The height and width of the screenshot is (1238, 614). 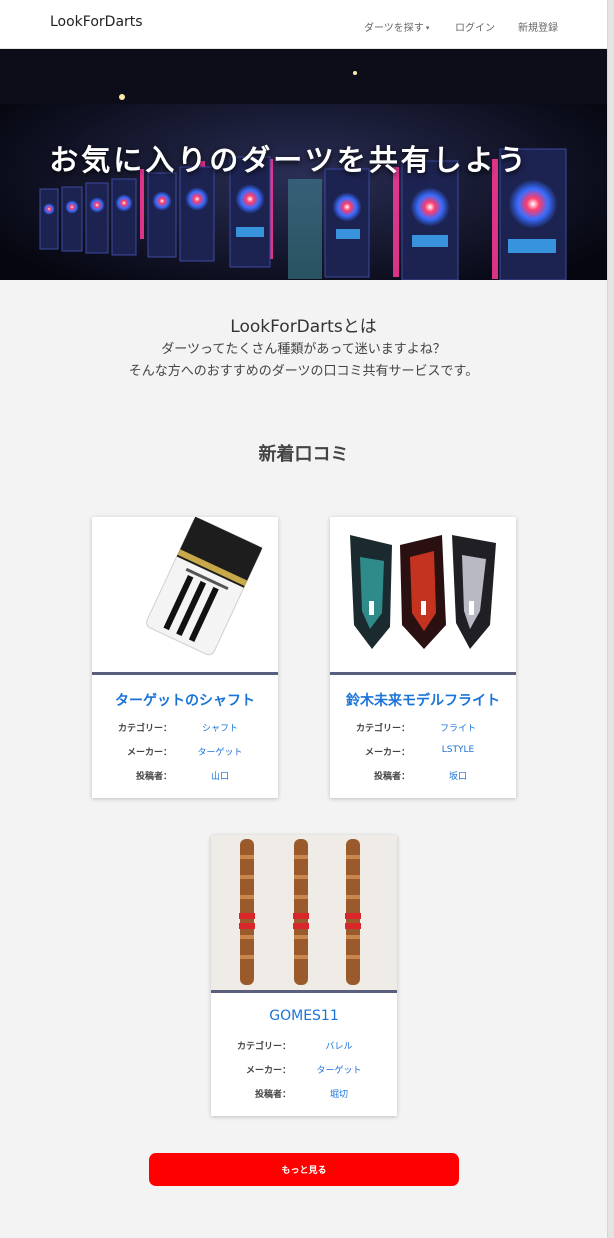 I want to click on top-navbar: LookForDarts ダーツを探す ▾ ログイン 新規登録, so click(x=303, y=24).